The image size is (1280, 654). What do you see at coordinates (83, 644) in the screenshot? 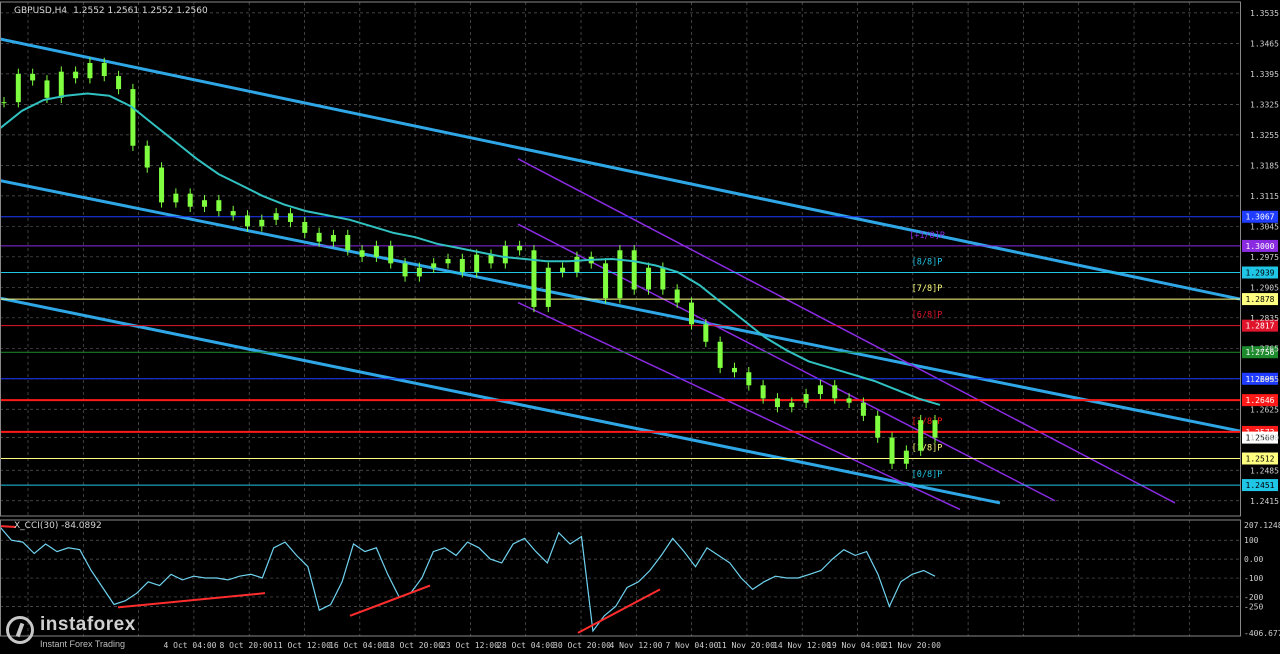
I see `logo-slogan: Instant Forex Trading` at bounding box center [83, 644].